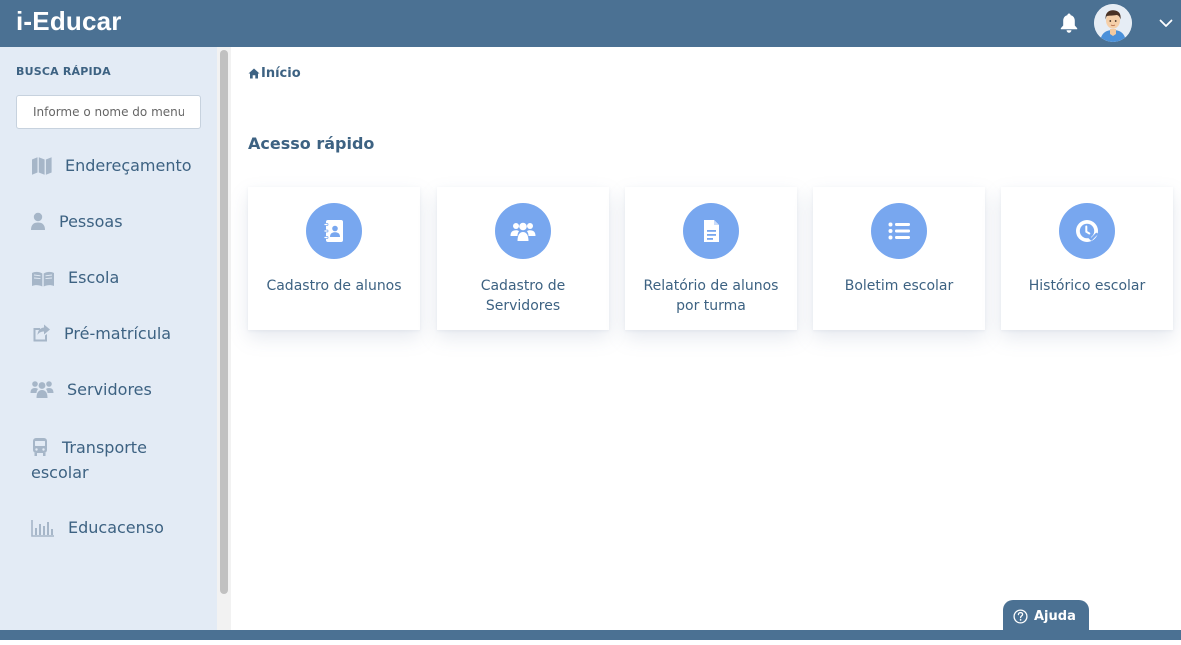 This screenshot has height=645, width=1181. I want to click on card-label: Histórico escolar, so click(1087, 286).